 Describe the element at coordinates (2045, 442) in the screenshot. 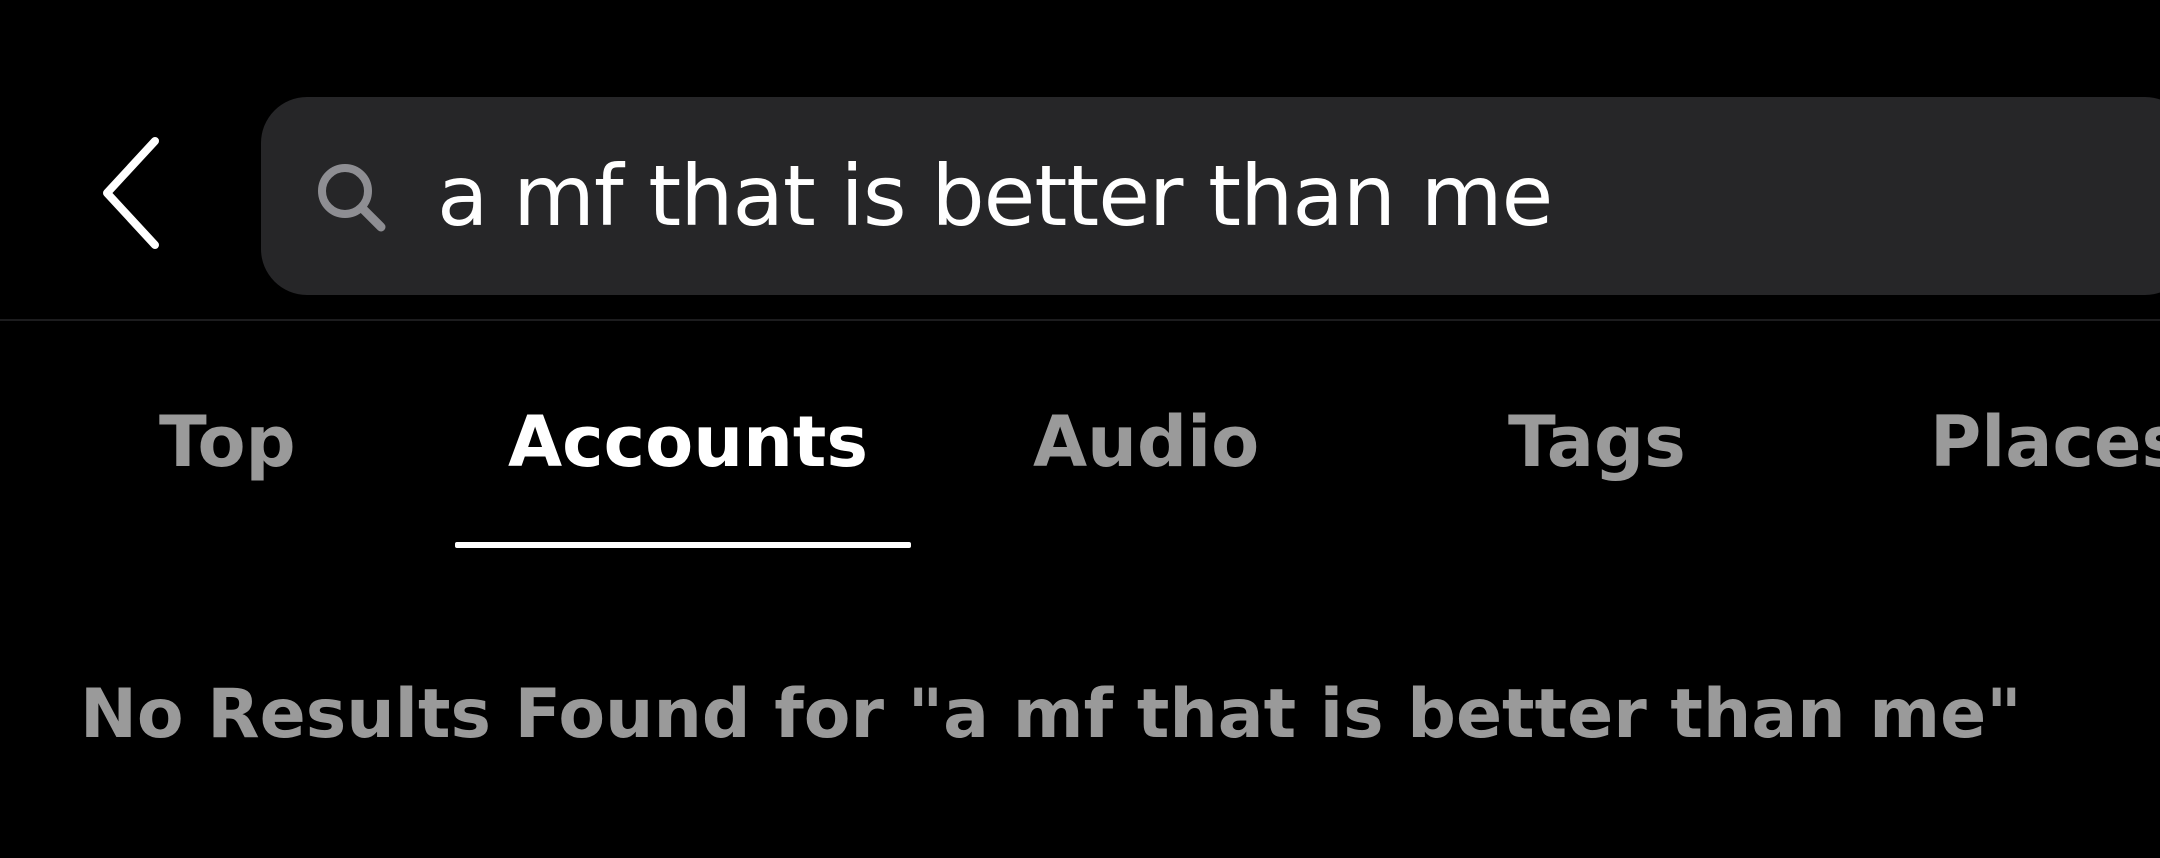

I see `tab-places: Places` at that location.